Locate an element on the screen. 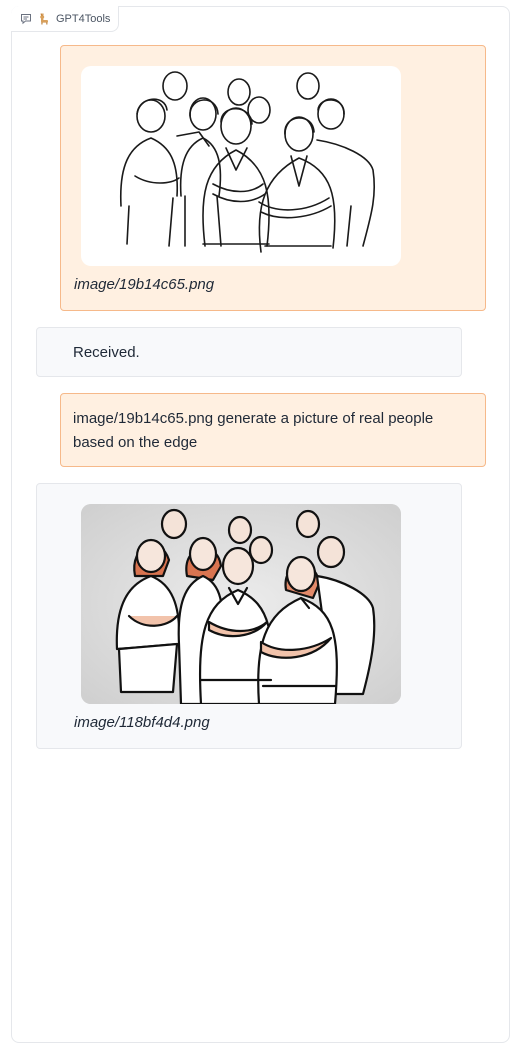  bot-message-text: Received. is located at coordinates (249, 352).